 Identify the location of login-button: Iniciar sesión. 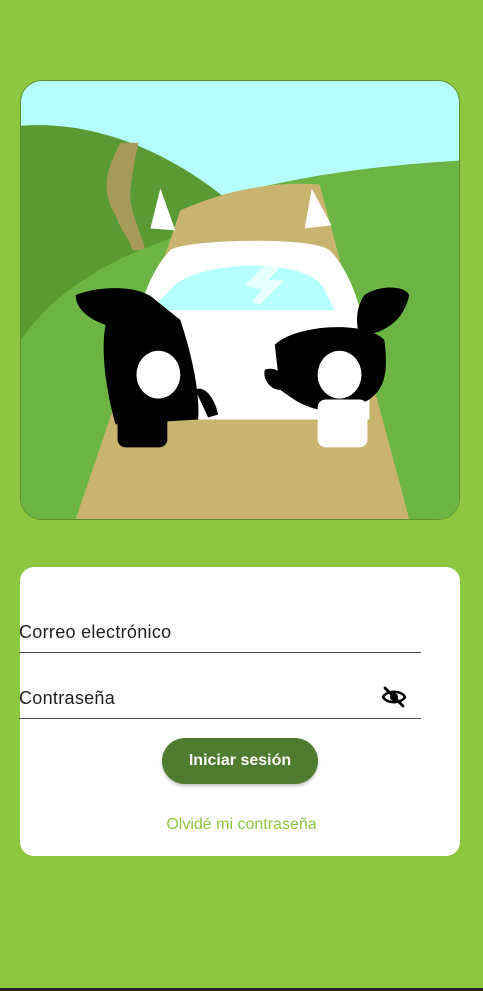
(240, 761).